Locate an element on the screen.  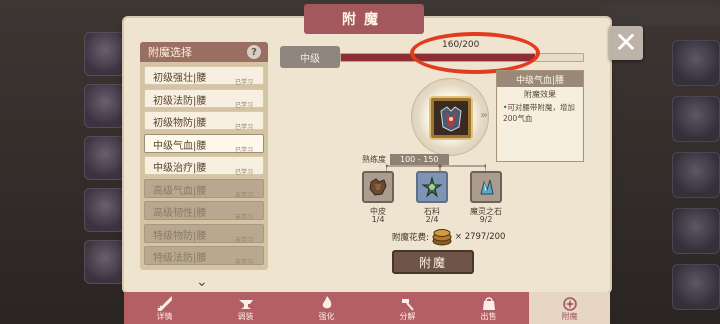
enchant-list-item: 高级韧性|腰未学习 is located at coordinates (204, 211).